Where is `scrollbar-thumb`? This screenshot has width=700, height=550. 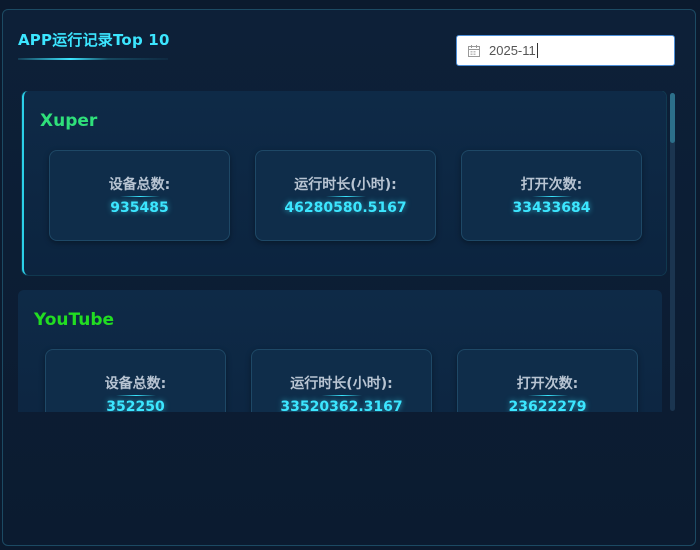
scrollbar-thumb is located at coordinates (672, 118).